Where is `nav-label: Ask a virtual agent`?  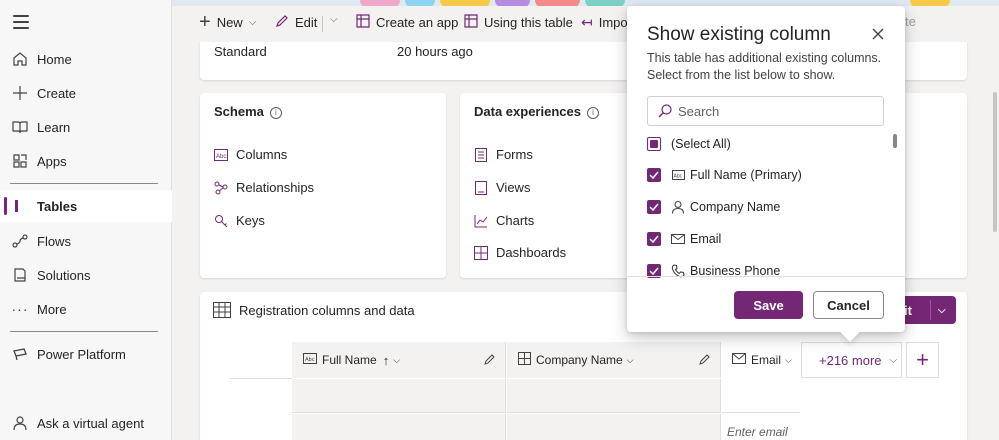
nav-label: Ask a virtual agent is located at coordinates (90, 423).